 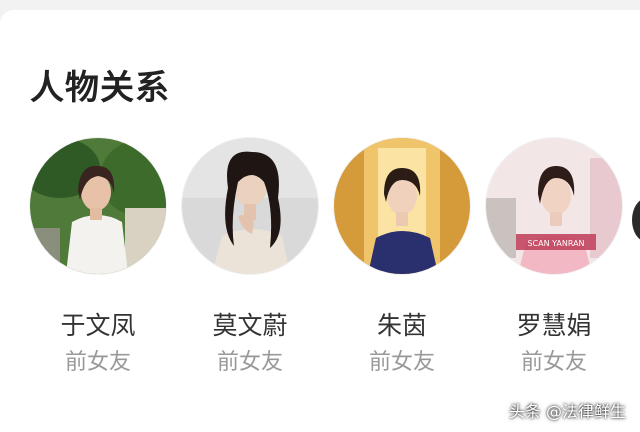 I want to click on avatar: SCAN YANRAN, so click(x=554, y=206).